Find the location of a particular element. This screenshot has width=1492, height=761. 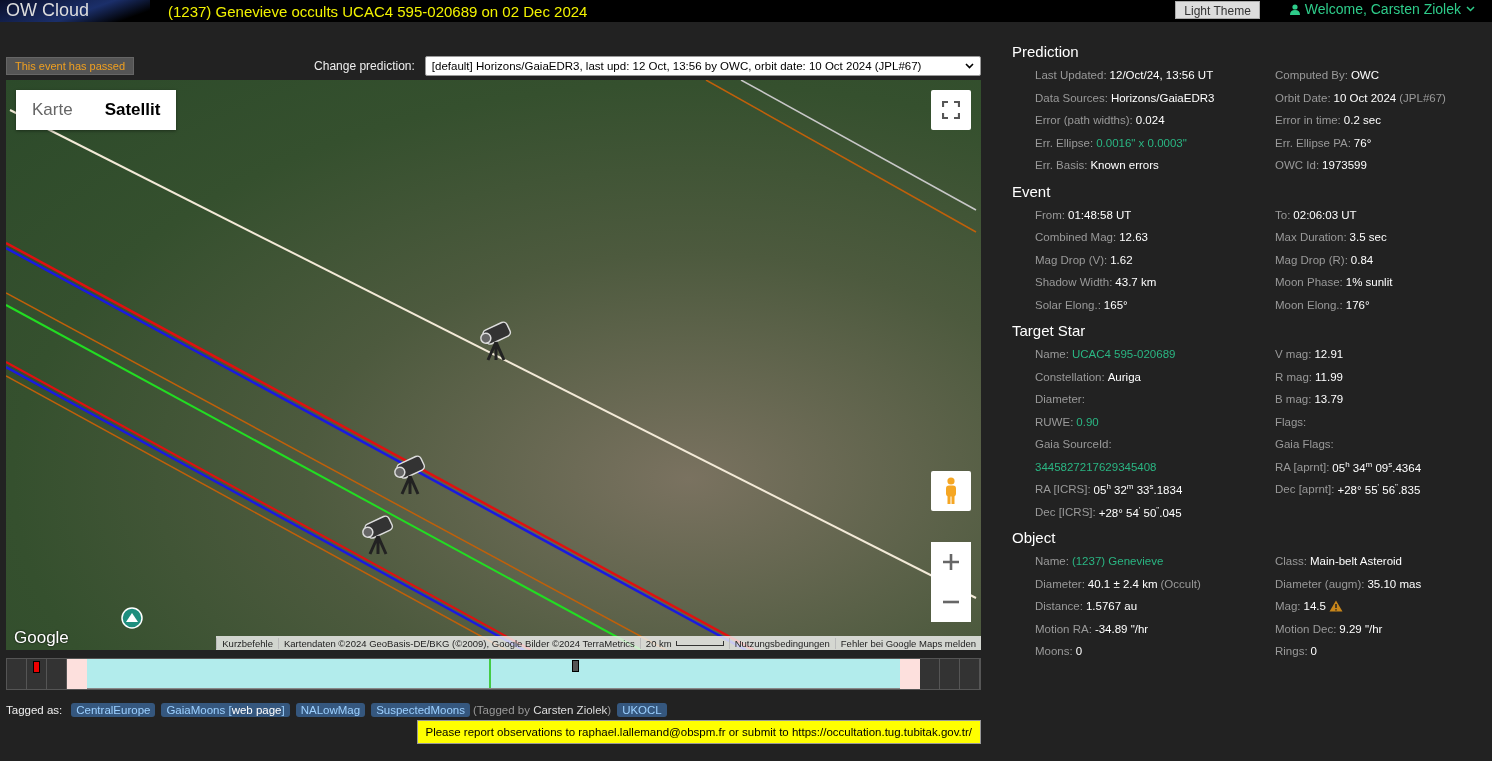

field-value: 35.10 mas is located at coordinates (1394, 583).